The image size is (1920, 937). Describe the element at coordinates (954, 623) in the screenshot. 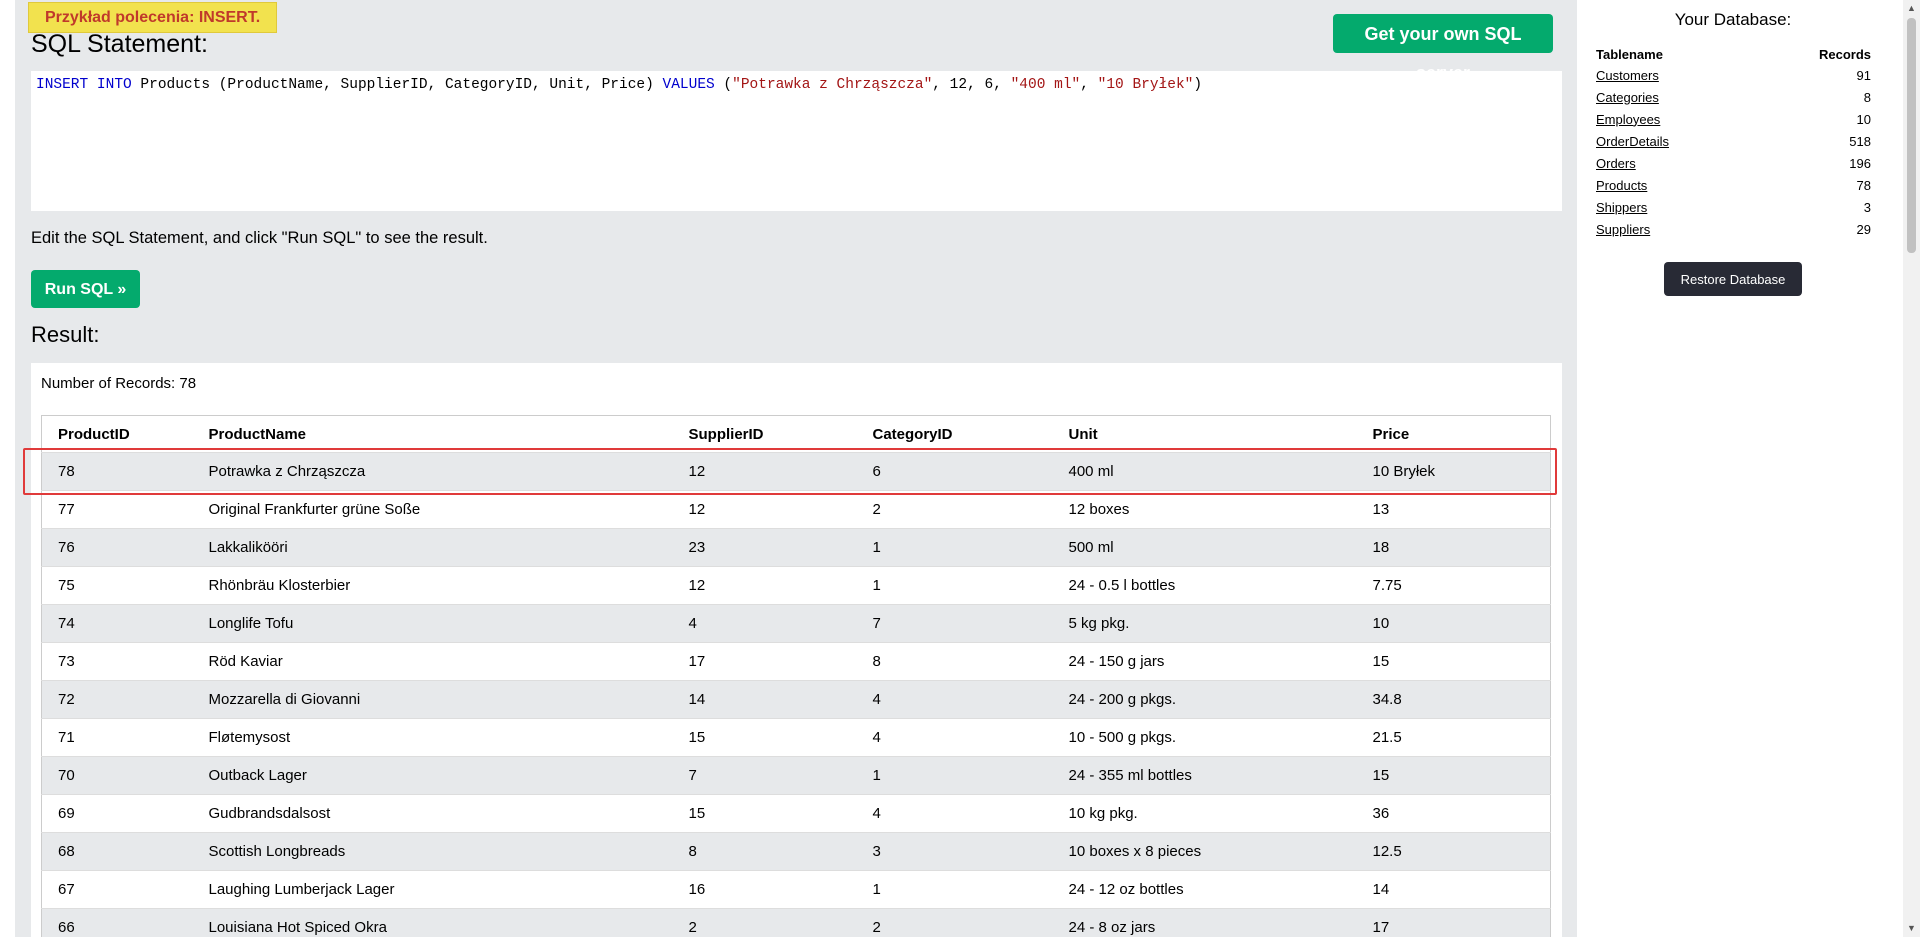

I see `table-cell: 7` at that location.